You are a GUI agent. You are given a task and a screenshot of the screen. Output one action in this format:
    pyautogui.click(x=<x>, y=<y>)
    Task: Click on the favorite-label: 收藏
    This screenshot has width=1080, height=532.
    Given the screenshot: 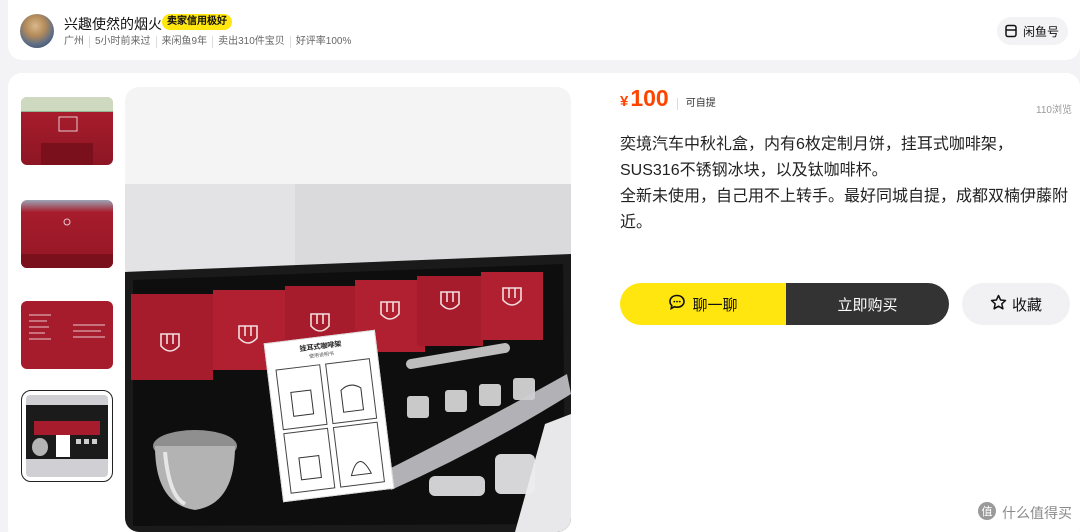 What is the action you would take?
    pyautogui.click(x=1026, y=305)
    